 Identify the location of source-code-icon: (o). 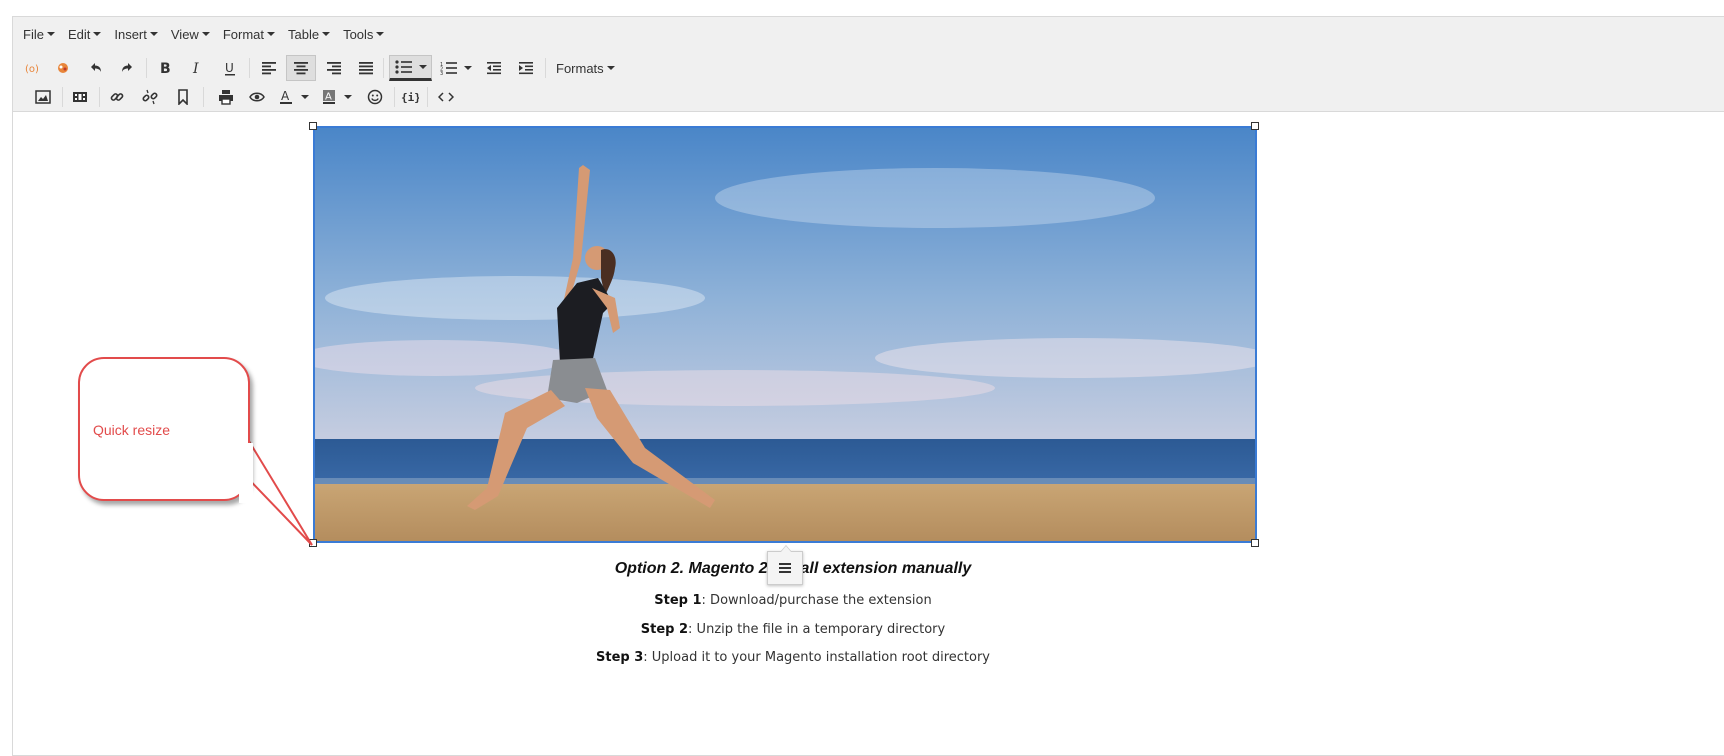
(31, 69).